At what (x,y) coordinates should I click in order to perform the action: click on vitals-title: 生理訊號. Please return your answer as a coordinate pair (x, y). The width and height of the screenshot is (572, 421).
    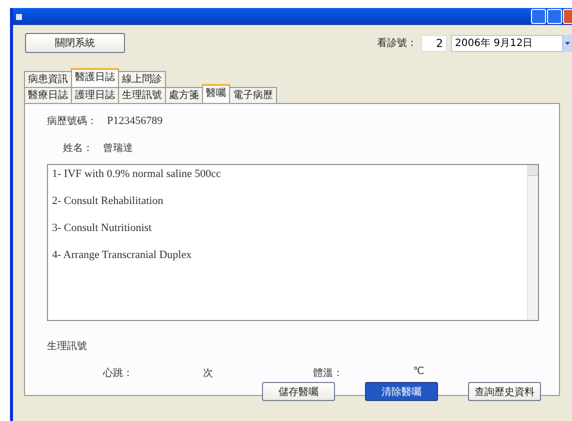
    Looking at the image, I should click on (67, 346).